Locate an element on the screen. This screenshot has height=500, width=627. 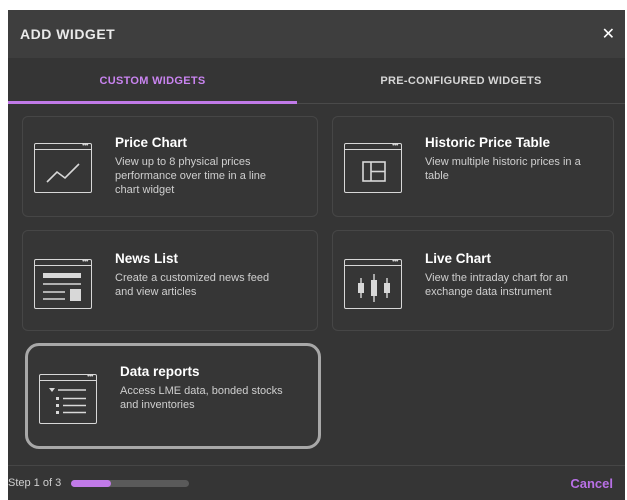
widget-tabs: CUSTOM WIDGETS PRE-CONFIGURED WIDGETS is located at coordinates (316, 81).